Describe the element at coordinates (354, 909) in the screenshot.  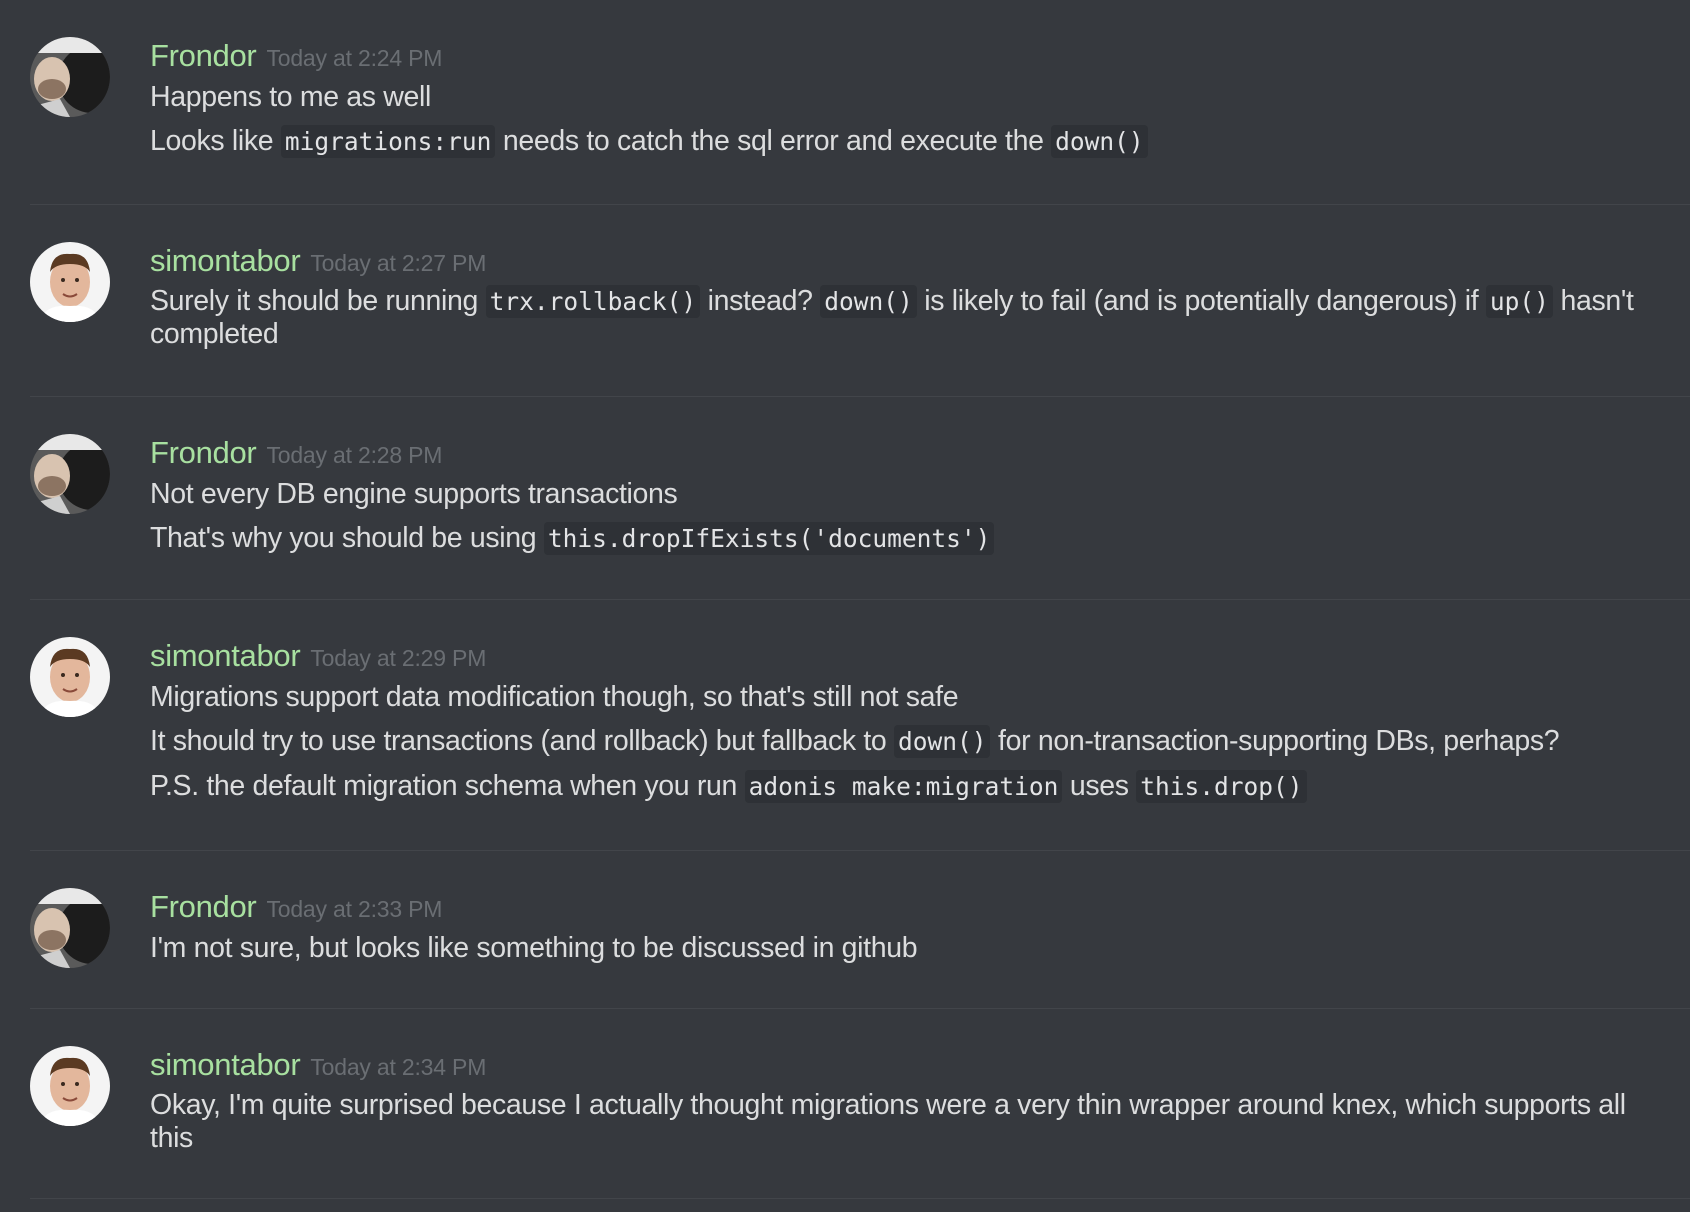
I see `timestamp: Today at 2:33 PM` at that location.